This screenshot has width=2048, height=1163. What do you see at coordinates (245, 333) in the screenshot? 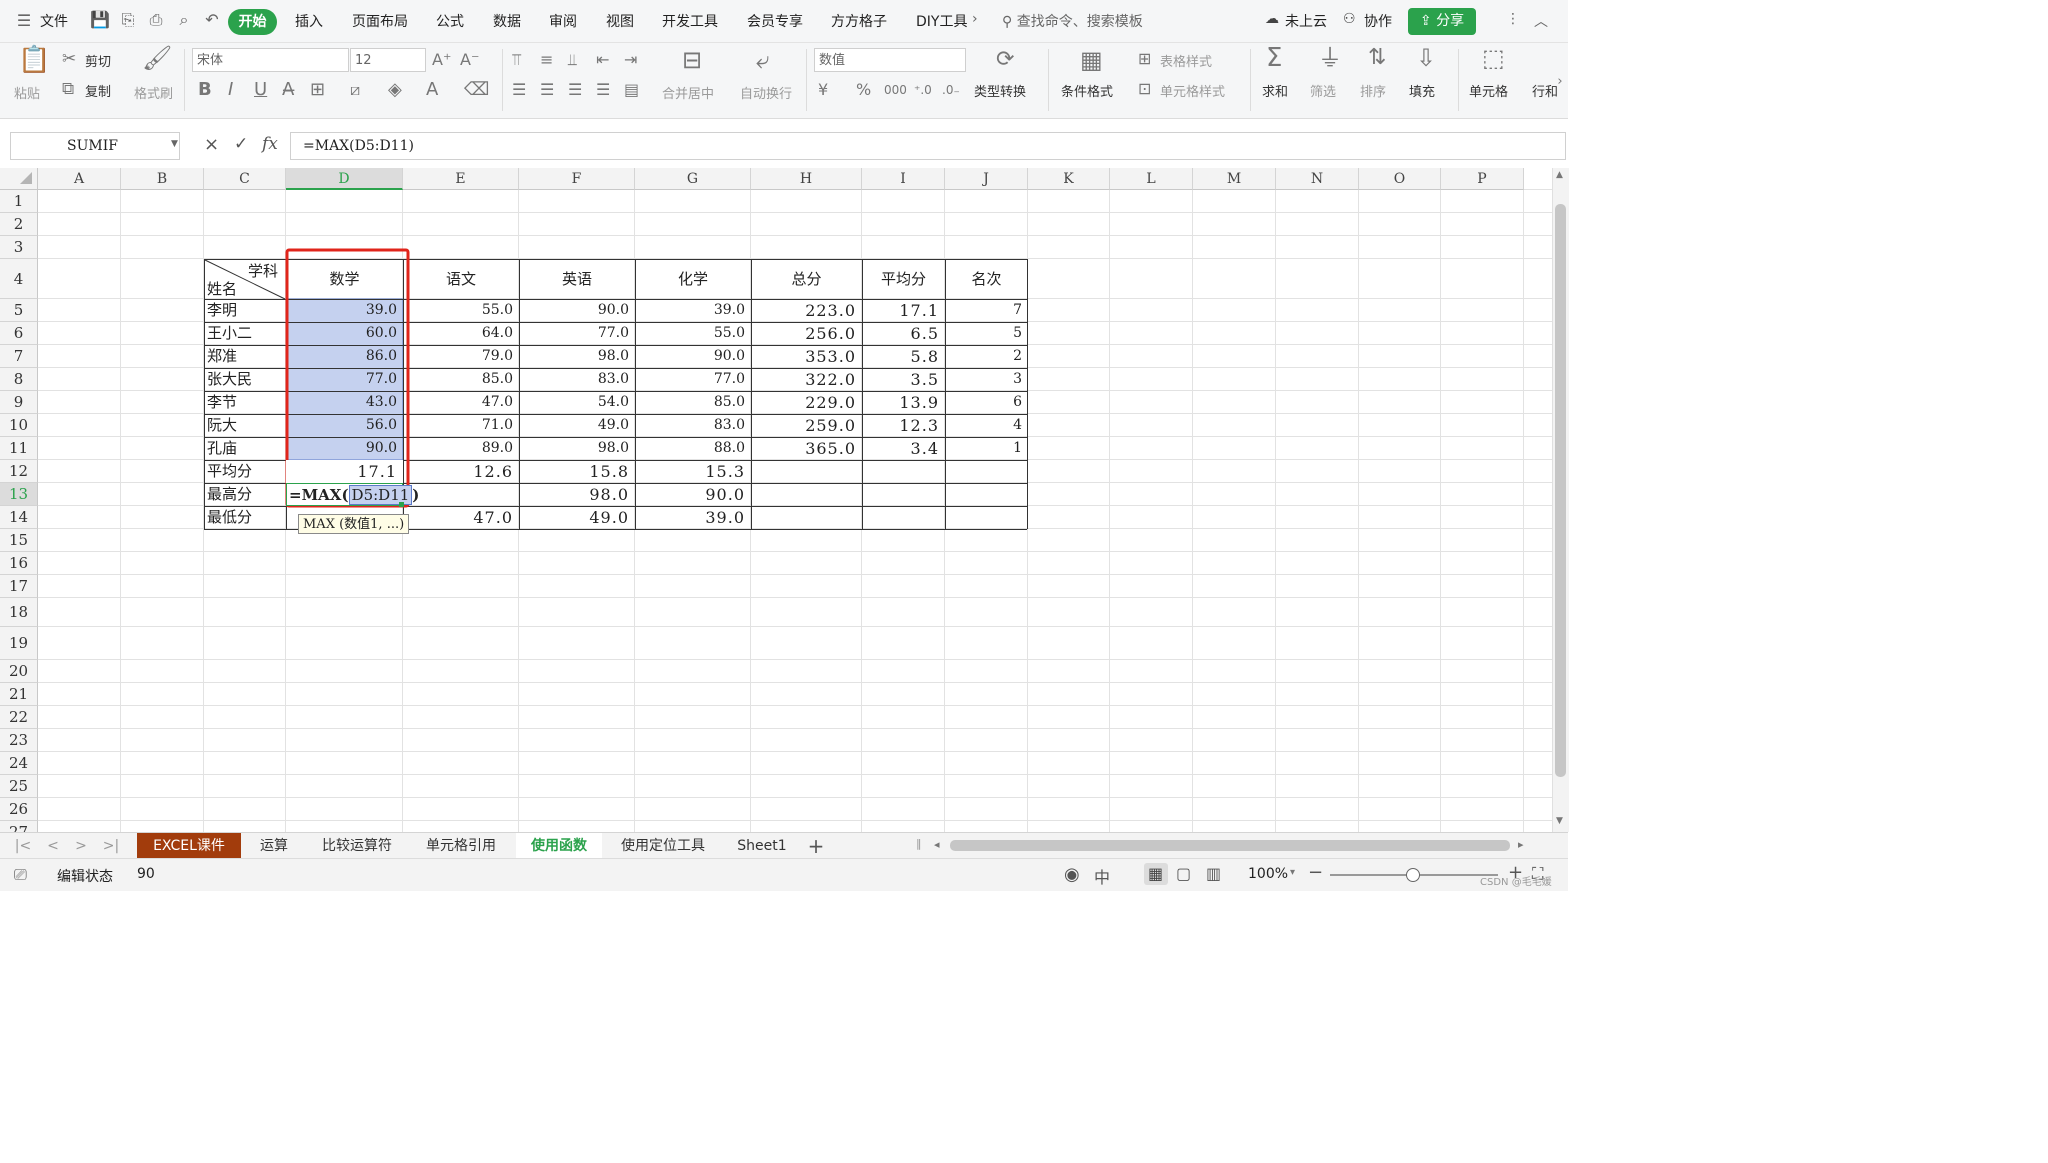
I see `student-name: 王小二` at bounding box center [245, 333].